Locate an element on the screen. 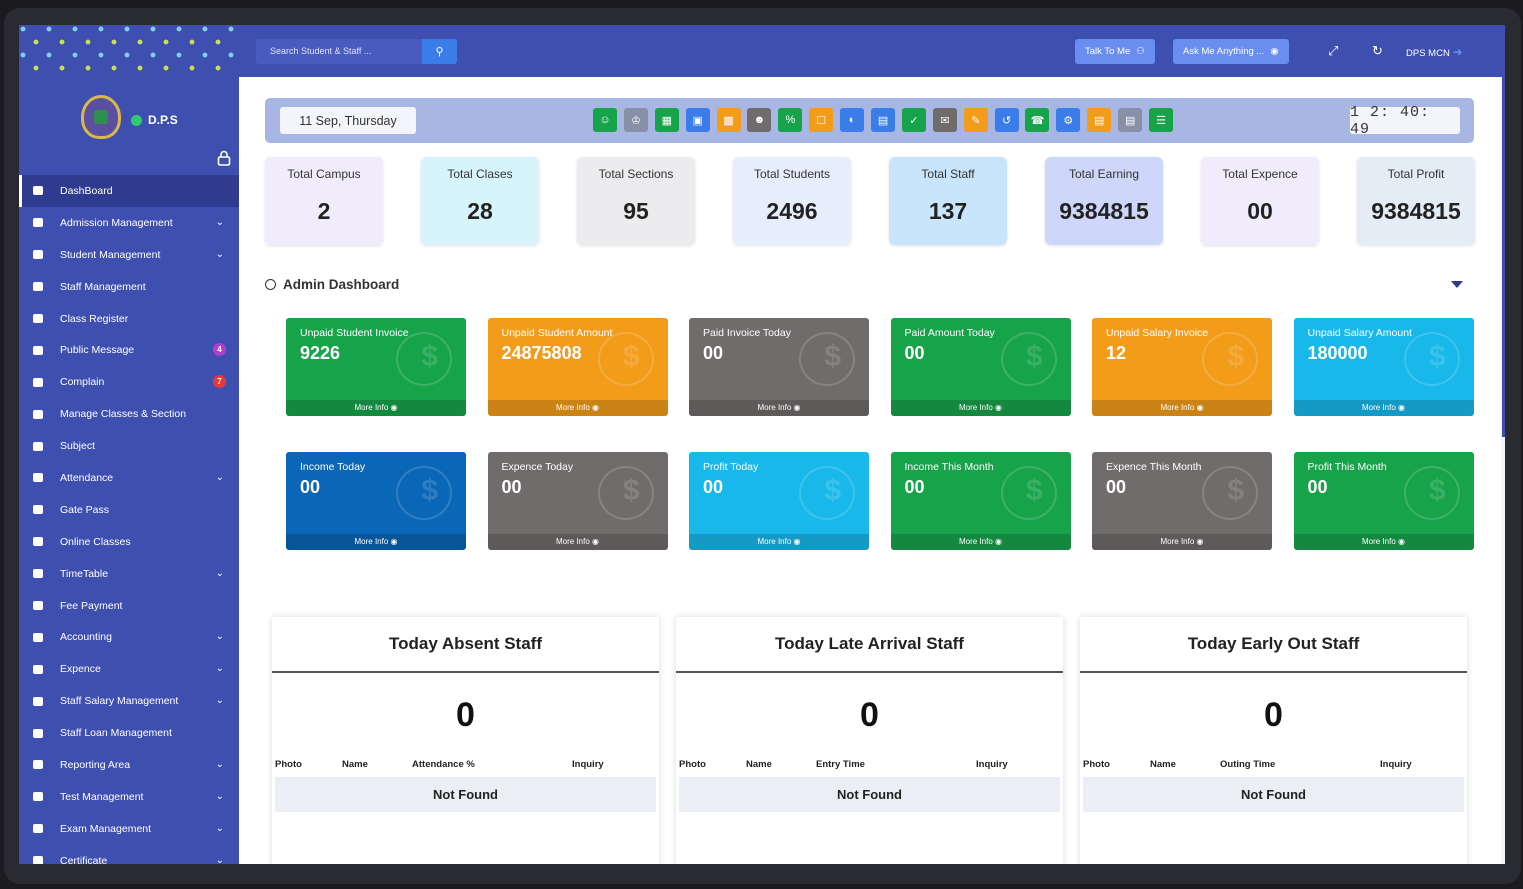  history-icon: ↺ is located at coordinates (1006, 120).